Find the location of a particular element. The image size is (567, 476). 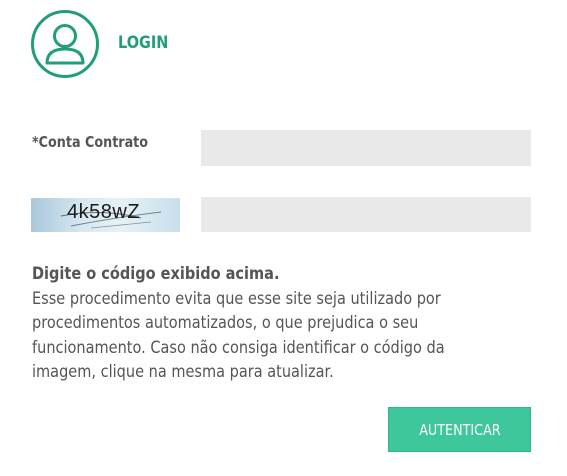

user-icon is located at coordinates (65, 44).